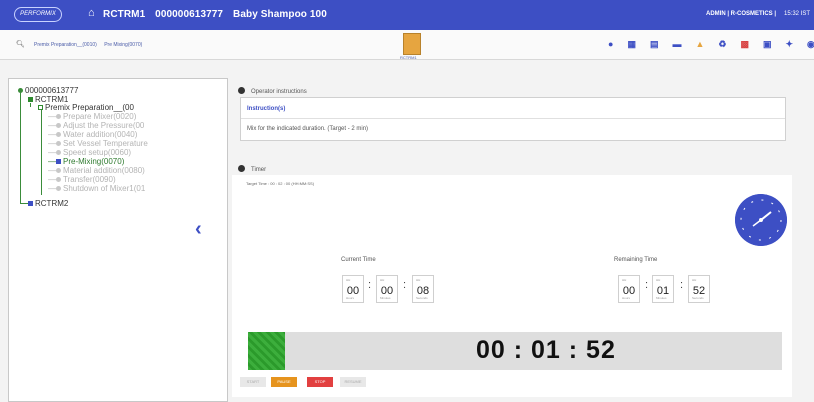  I want to click on tree-step-active: — Pre-Mixing(0070), so click(86, 161).